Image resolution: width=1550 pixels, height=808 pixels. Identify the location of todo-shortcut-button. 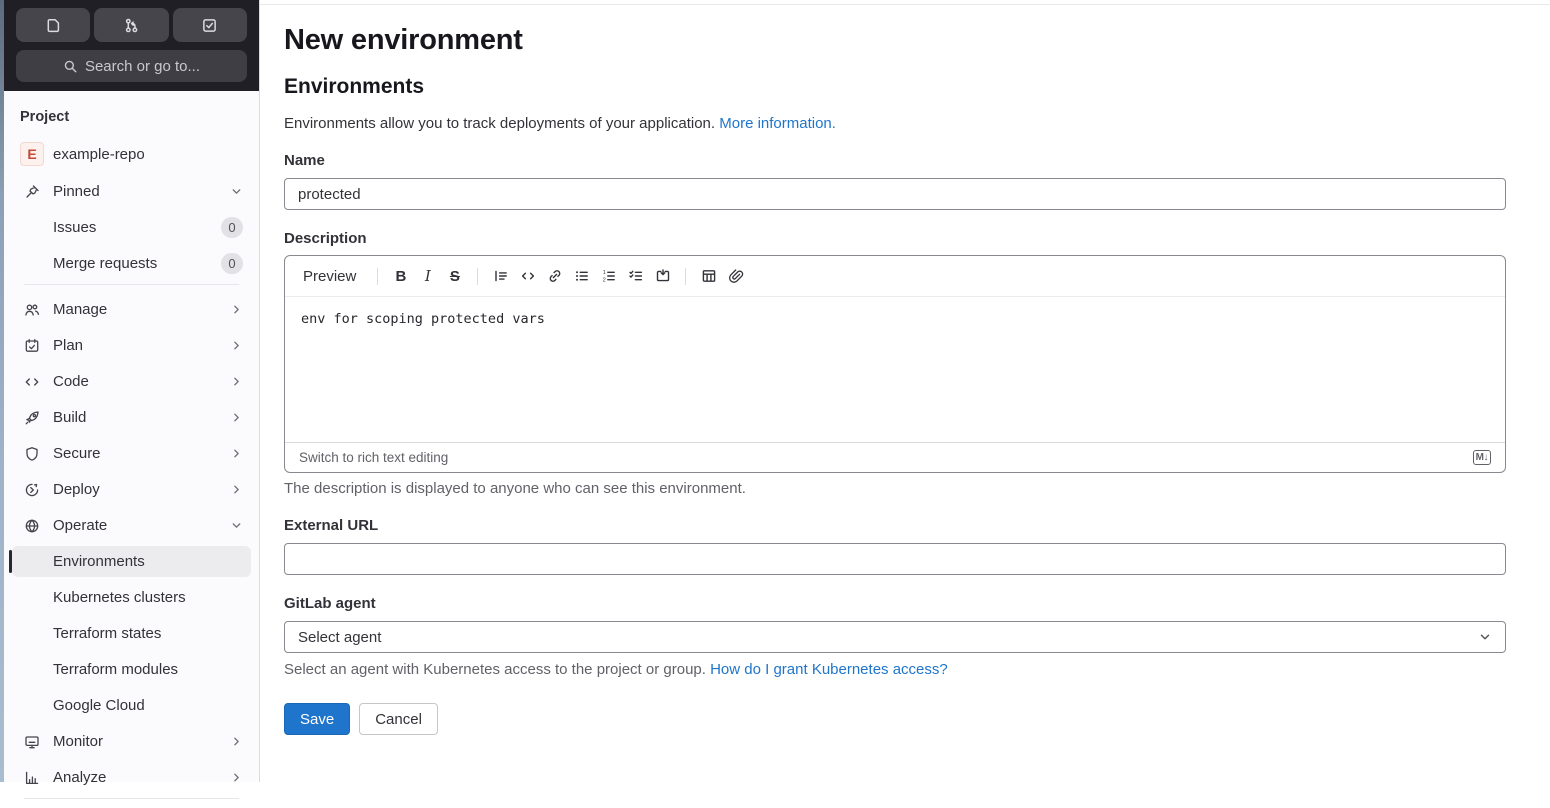
(209, 25).